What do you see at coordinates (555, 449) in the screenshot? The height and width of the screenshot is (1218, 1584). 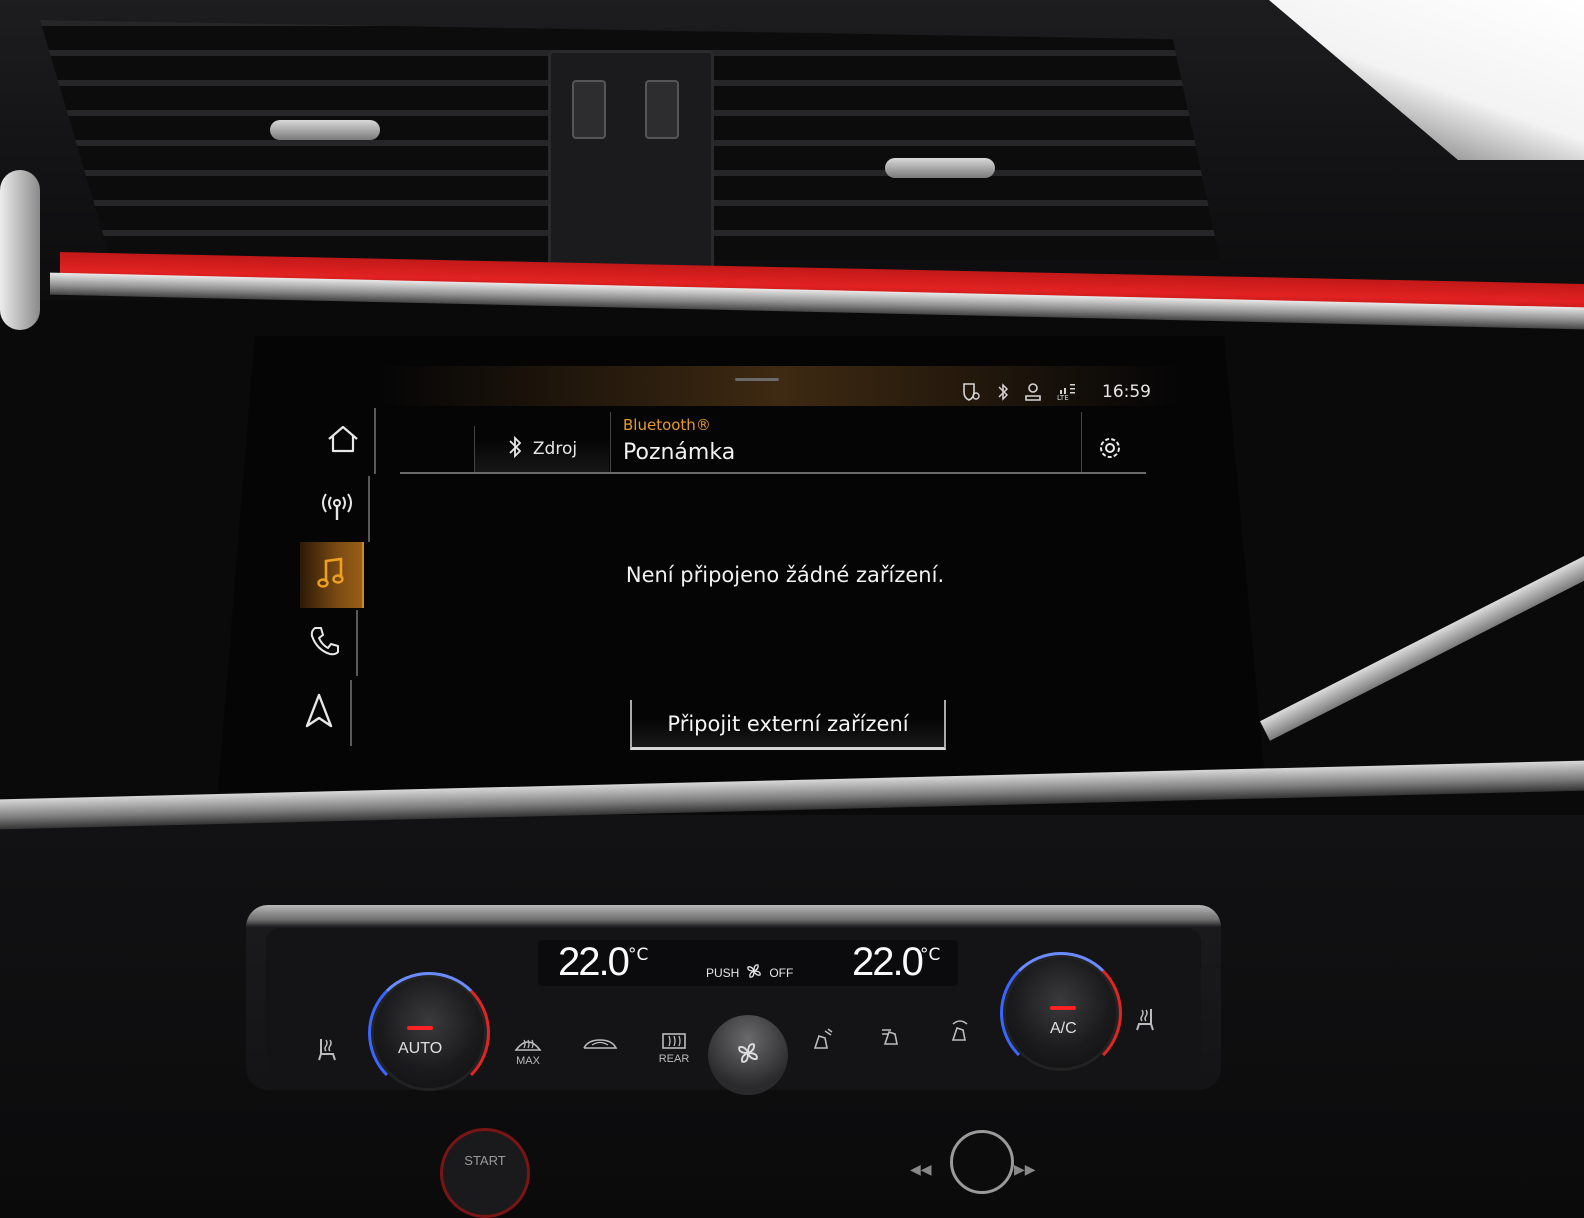 I see `source-button-label: Zdroj` at bounding box center [555, 449].